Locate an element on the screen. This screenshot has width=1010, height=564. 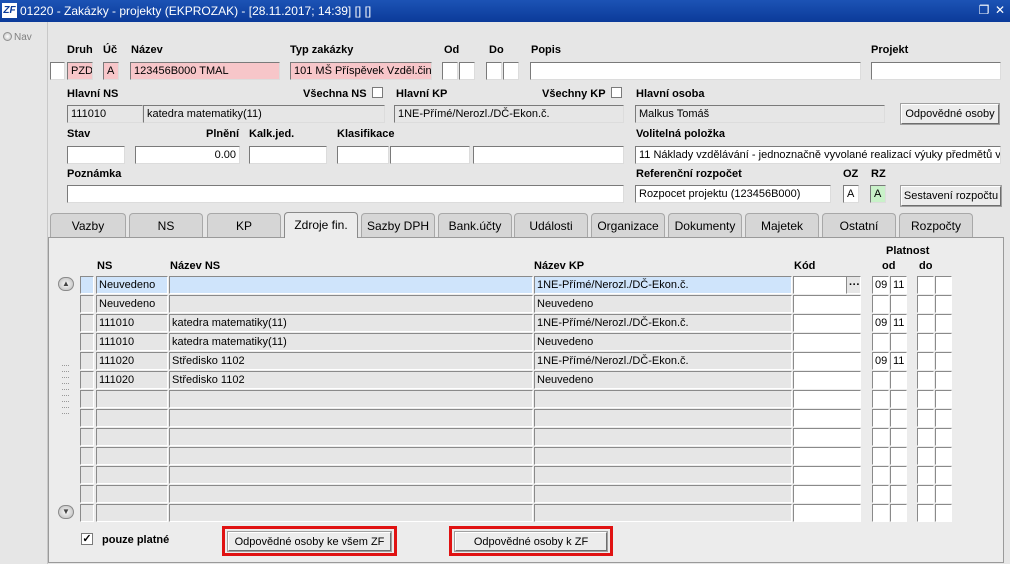
vsechna-ns-checkbox is located at coordinates (377, 92).